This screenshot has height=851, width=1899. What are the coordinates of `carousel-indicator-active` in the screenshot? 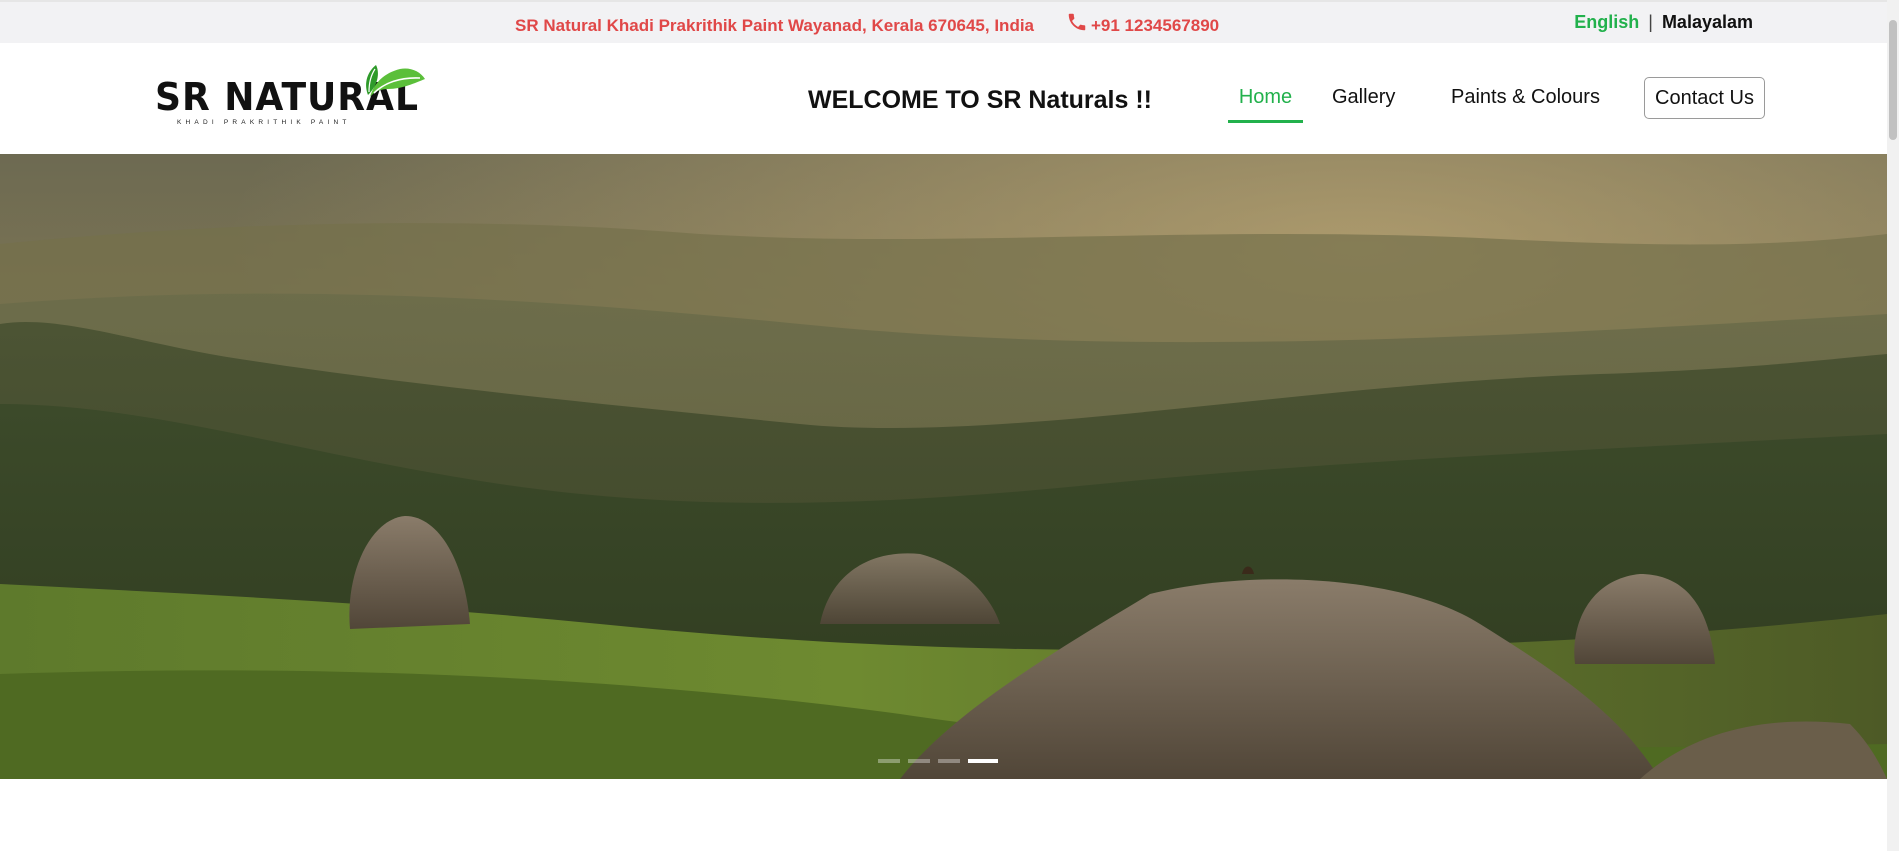 It's located at (983, 761).